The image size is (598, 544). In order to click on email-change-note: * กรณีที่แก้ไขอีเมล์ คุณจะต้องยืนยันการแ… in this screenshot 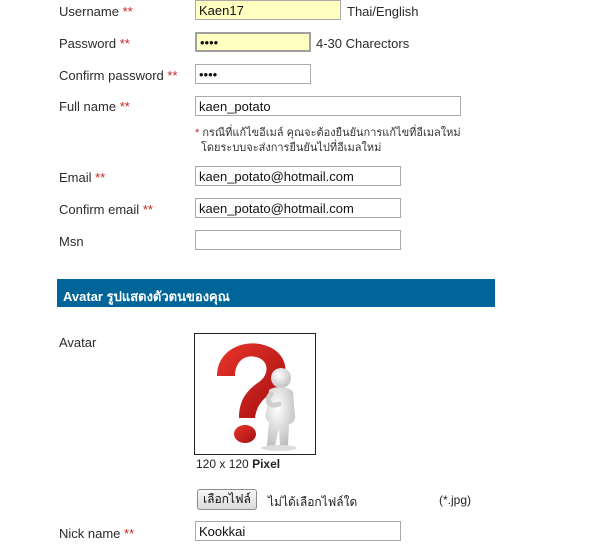, I will do `click(328, 140)`.